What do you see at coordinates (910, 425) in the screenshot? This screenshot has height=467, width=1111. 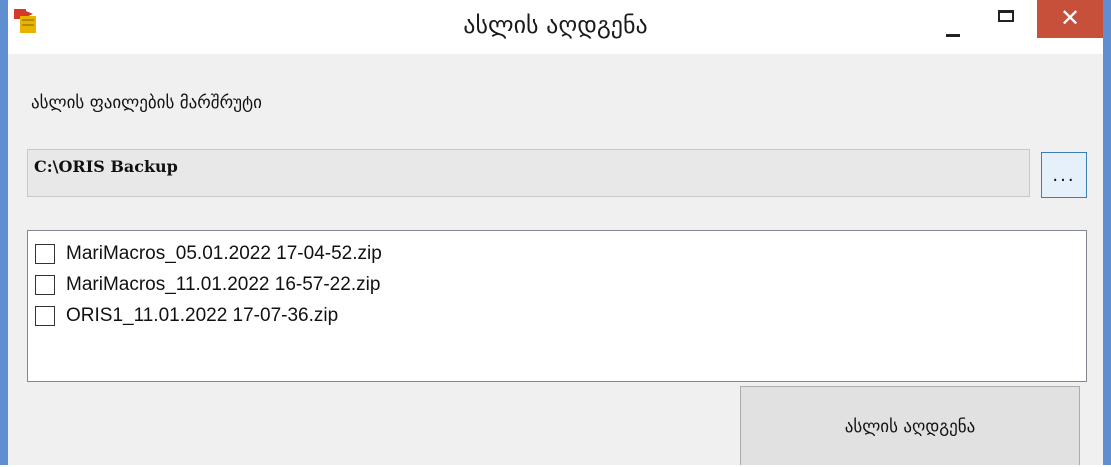 I see `restore-button: ასლის აღდგენა` at bounding box center [910, 425].